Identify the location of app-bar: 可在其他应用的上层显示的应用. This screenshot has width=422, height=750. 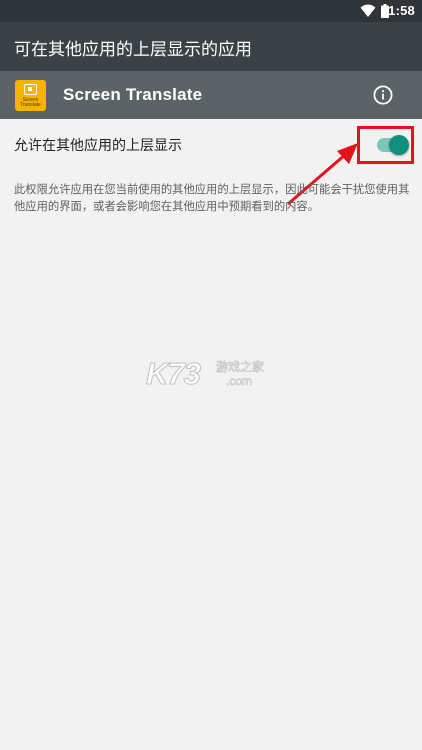
(211, 46).